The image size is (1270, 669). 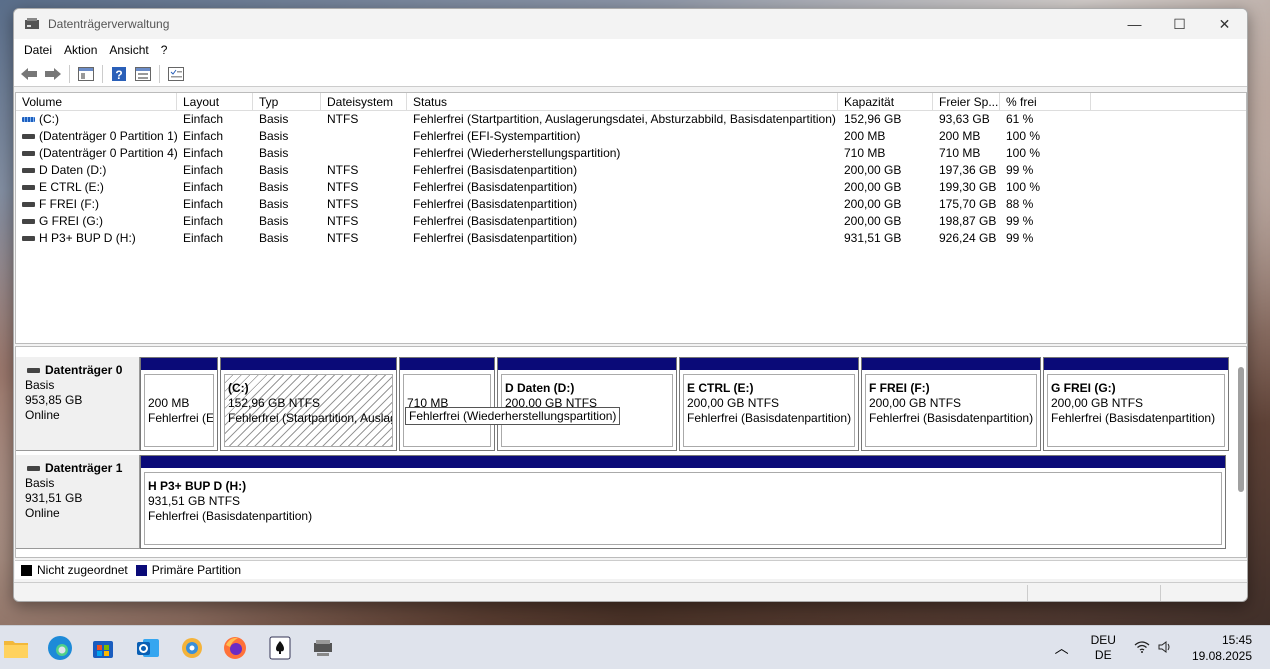 I want to click on menu-help: ?, so click(x=164, y=50).